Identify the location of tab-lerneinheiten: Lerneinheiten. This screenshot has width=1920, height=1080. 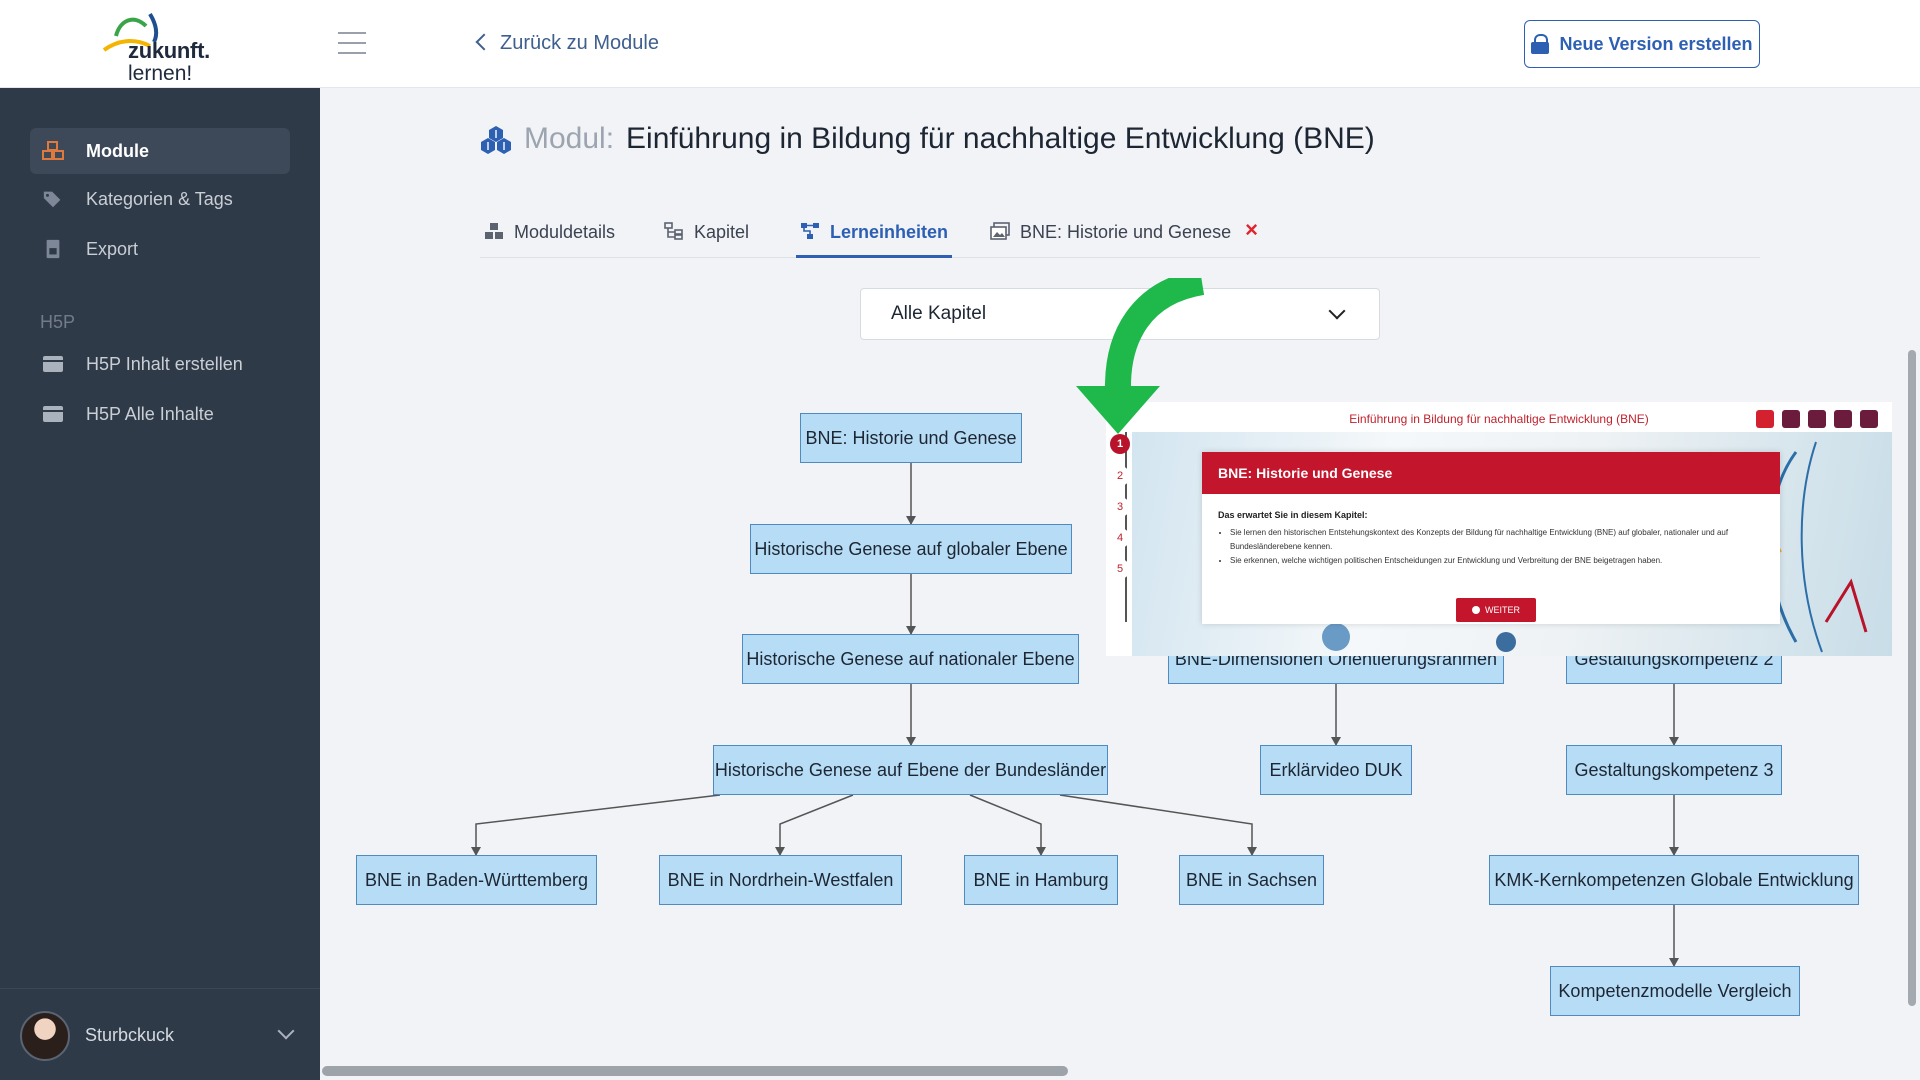
(874, 234).